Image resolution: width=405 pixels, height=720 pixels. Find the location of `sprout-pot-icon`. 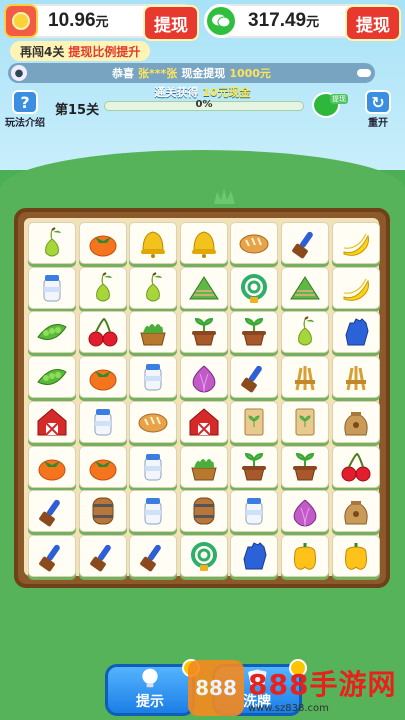

sprout-pot-icon is located at coordinates (254, 466).